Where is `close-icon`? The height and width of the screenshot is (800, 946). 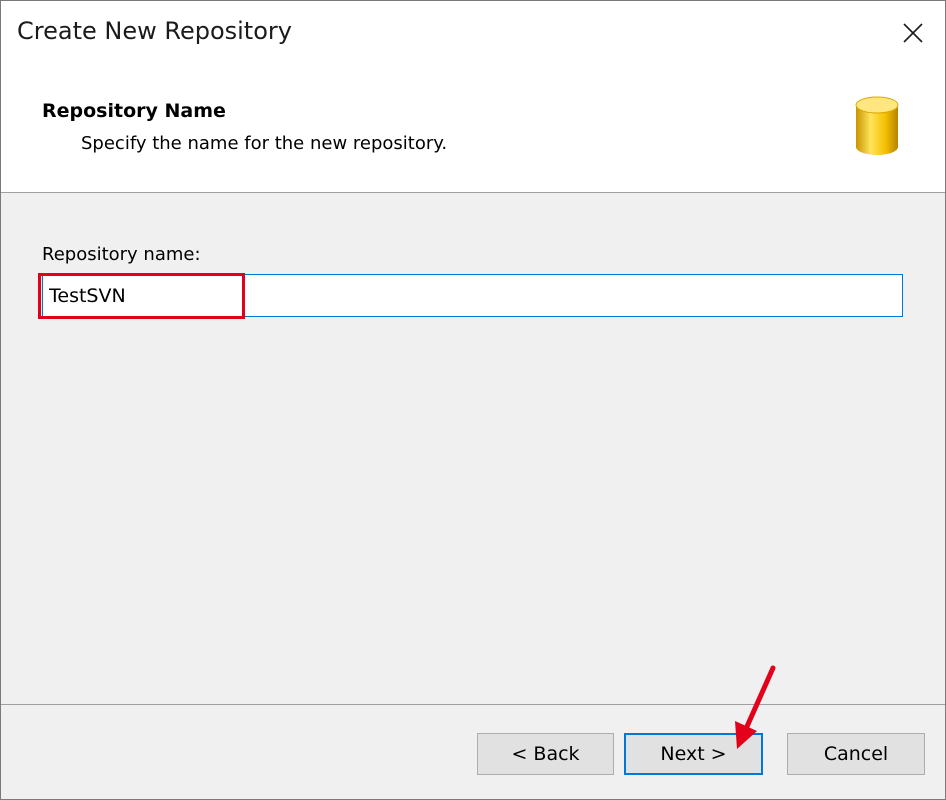
close-icon is located at coordinates (913, 33).